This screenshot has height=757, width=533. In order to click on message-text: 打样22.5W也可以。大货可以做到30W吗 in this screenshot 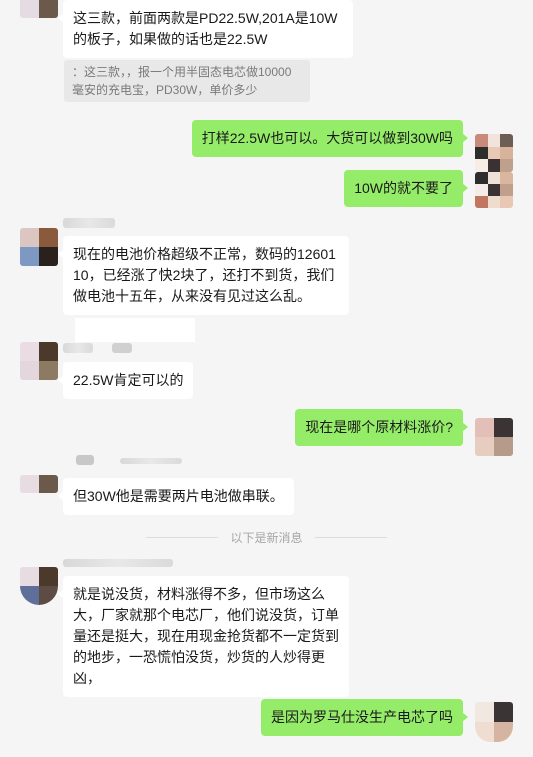, I will do `click(327, 138)`.